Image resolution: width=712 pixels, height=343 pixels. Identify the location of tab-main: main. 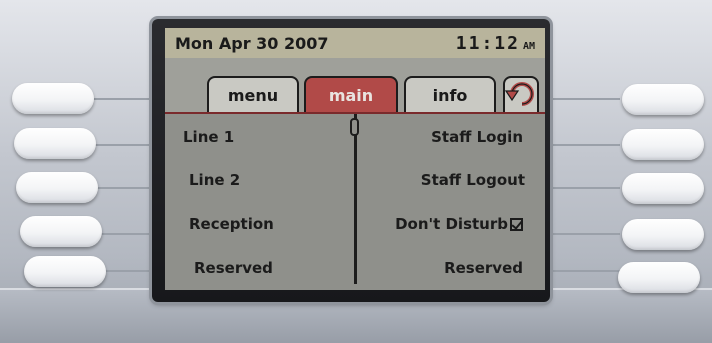
(351, 94).